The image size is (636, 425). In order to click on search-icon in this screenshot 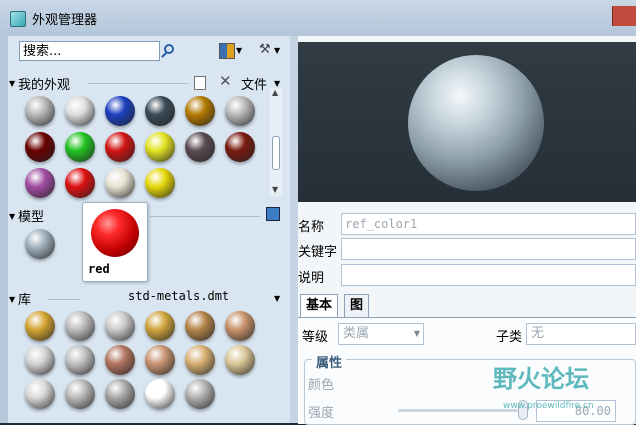, I will do `click(169, 49)`.